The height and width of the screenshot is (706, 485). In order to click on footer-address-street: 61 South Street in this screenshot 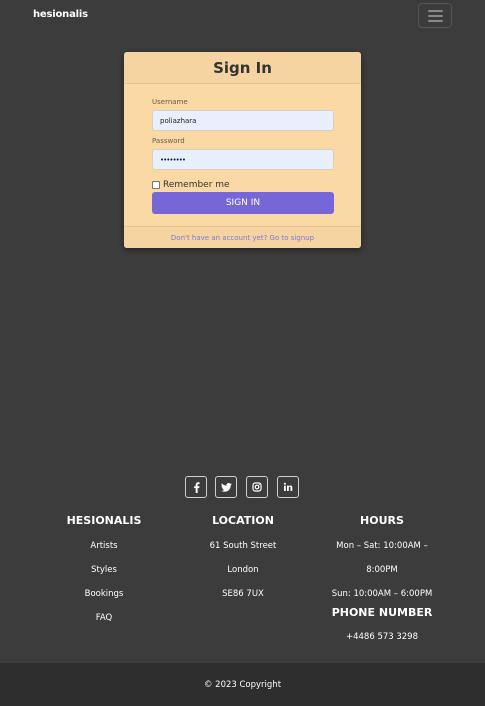, I will do `click(243, 546)`.